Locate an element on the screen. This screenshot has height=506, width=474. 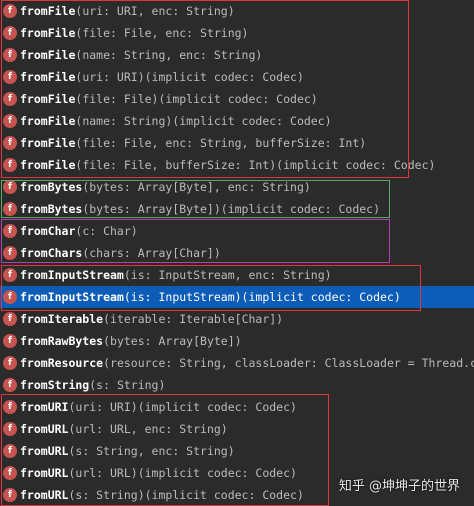
method-params: (is: InputStream)(implicit codec: Codec) is located at coordinates (262, 297).